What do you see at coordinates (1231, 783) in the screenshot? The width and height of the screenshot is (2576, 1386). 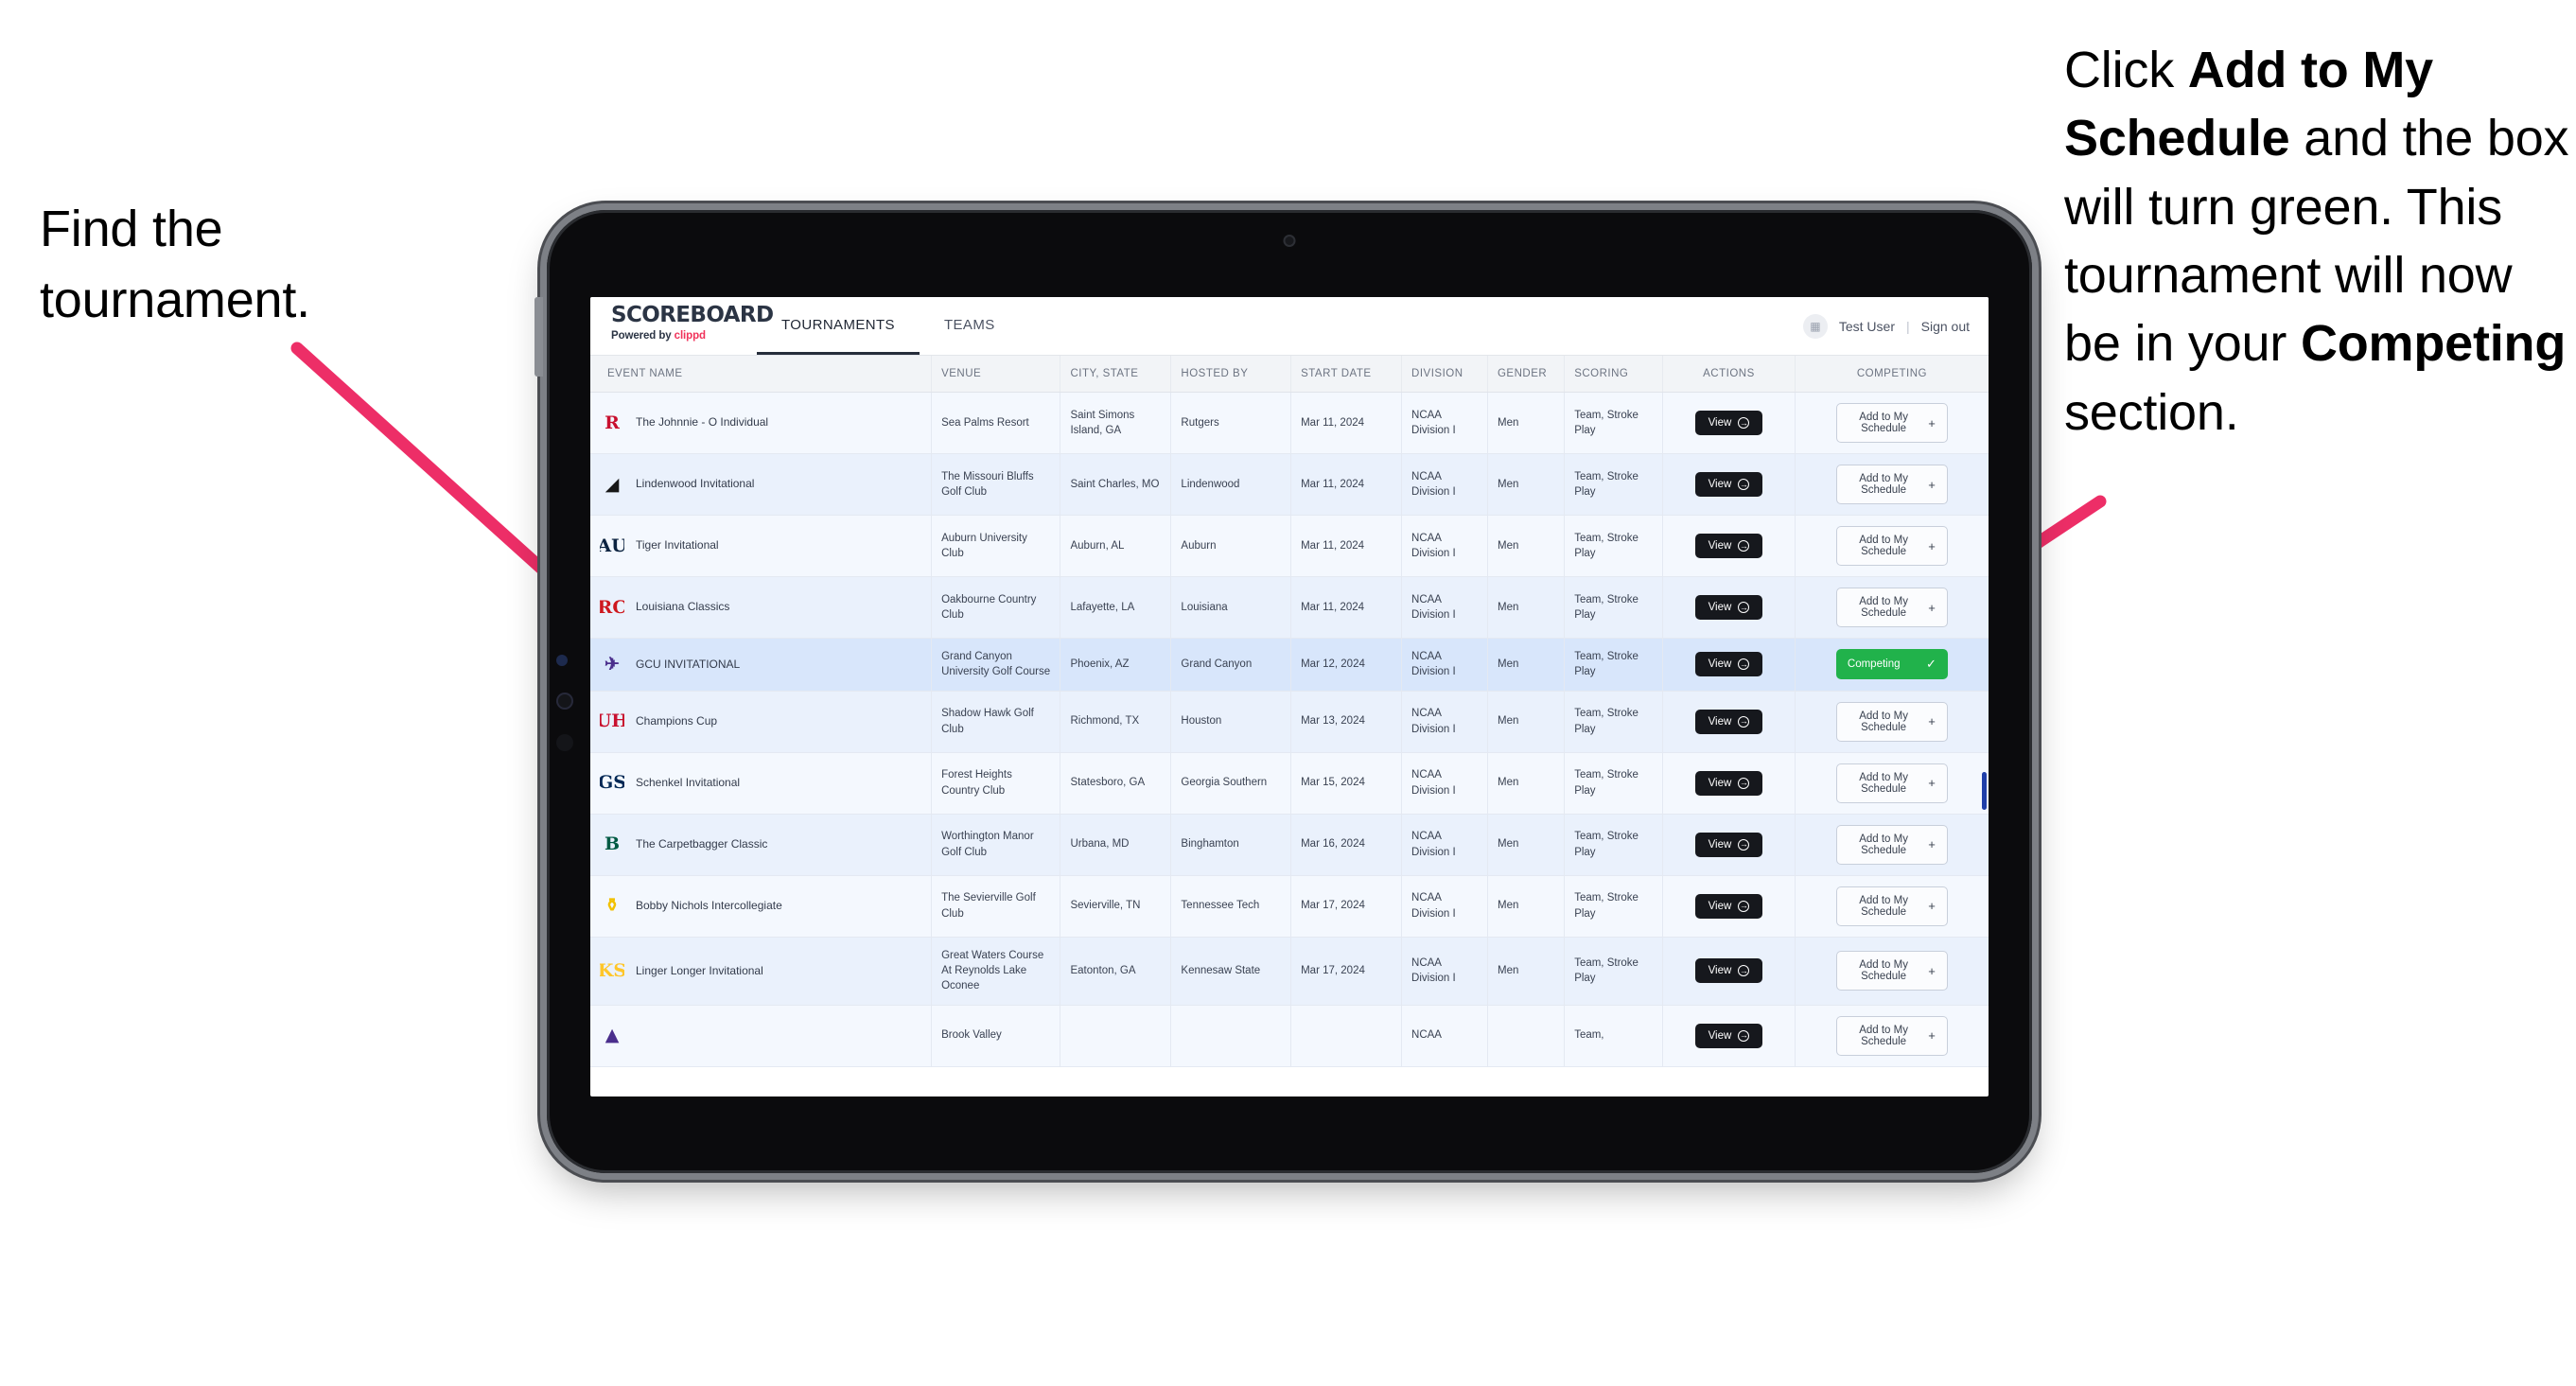 I see `cell-hosted-by: Georgia Southern` at bounding box center [1231, 783].